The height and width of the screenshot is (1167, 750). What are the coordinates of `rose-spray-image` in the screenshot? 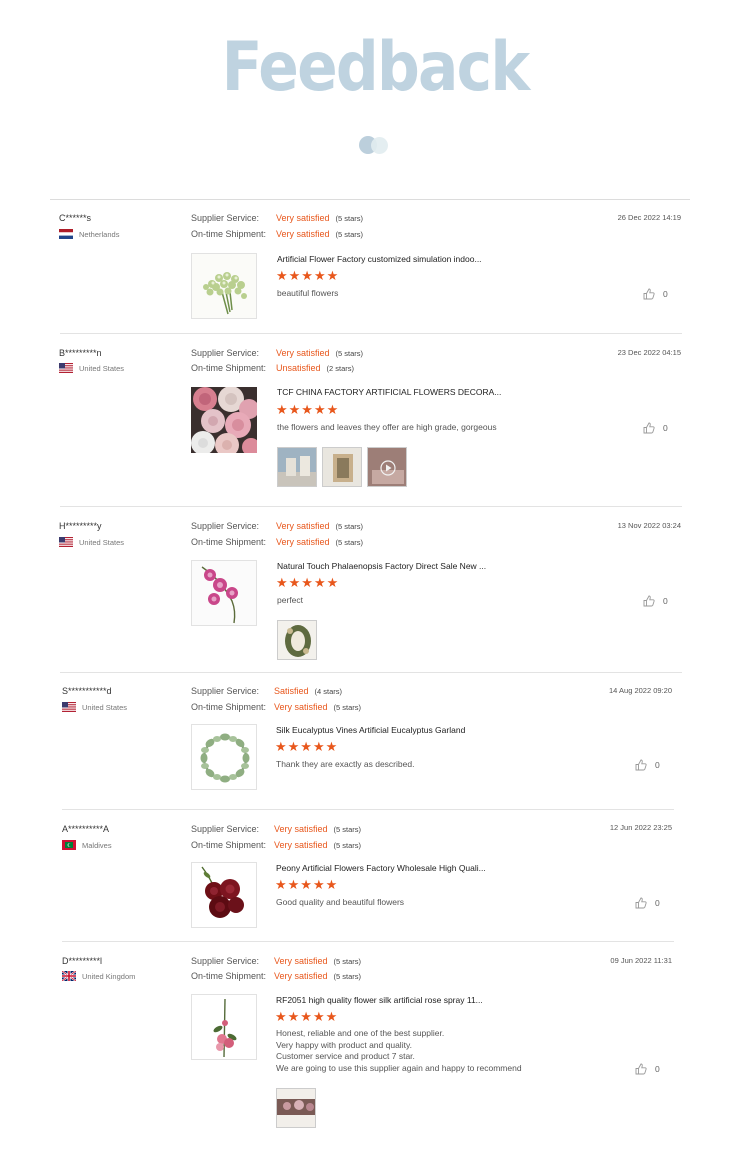 It's located at (224, 1027).